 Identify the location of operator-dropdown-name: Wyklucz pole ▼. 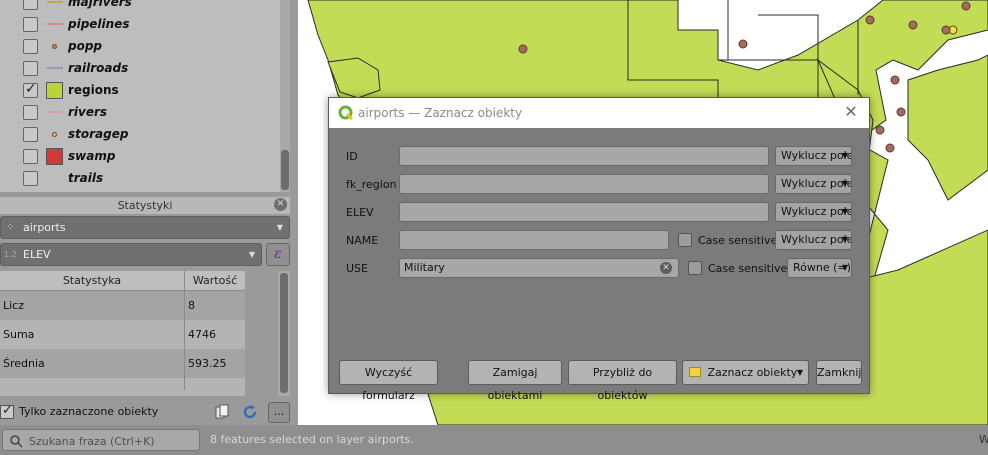
(813, 240).